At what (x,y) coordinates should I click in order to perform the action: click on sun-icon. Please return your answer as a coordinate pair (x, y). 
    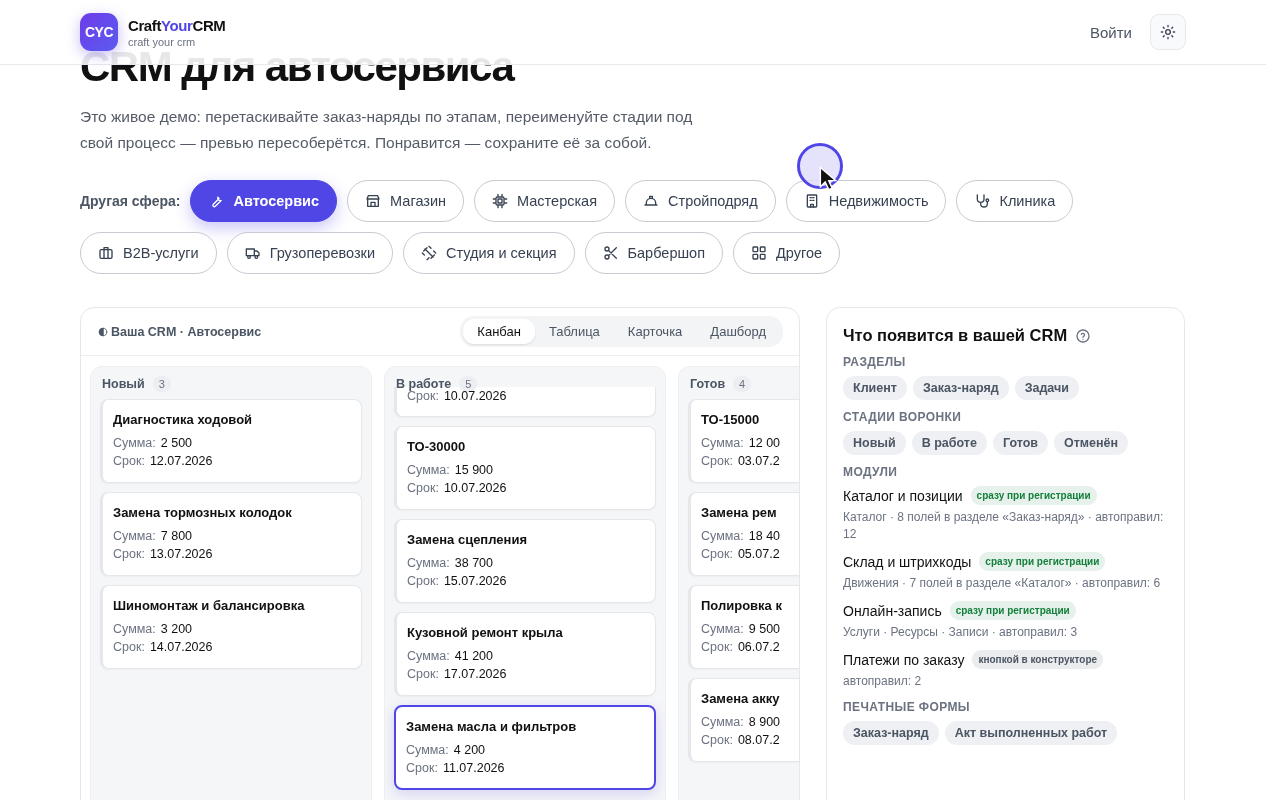
    Looking at the image, I should click on (1168, 32).